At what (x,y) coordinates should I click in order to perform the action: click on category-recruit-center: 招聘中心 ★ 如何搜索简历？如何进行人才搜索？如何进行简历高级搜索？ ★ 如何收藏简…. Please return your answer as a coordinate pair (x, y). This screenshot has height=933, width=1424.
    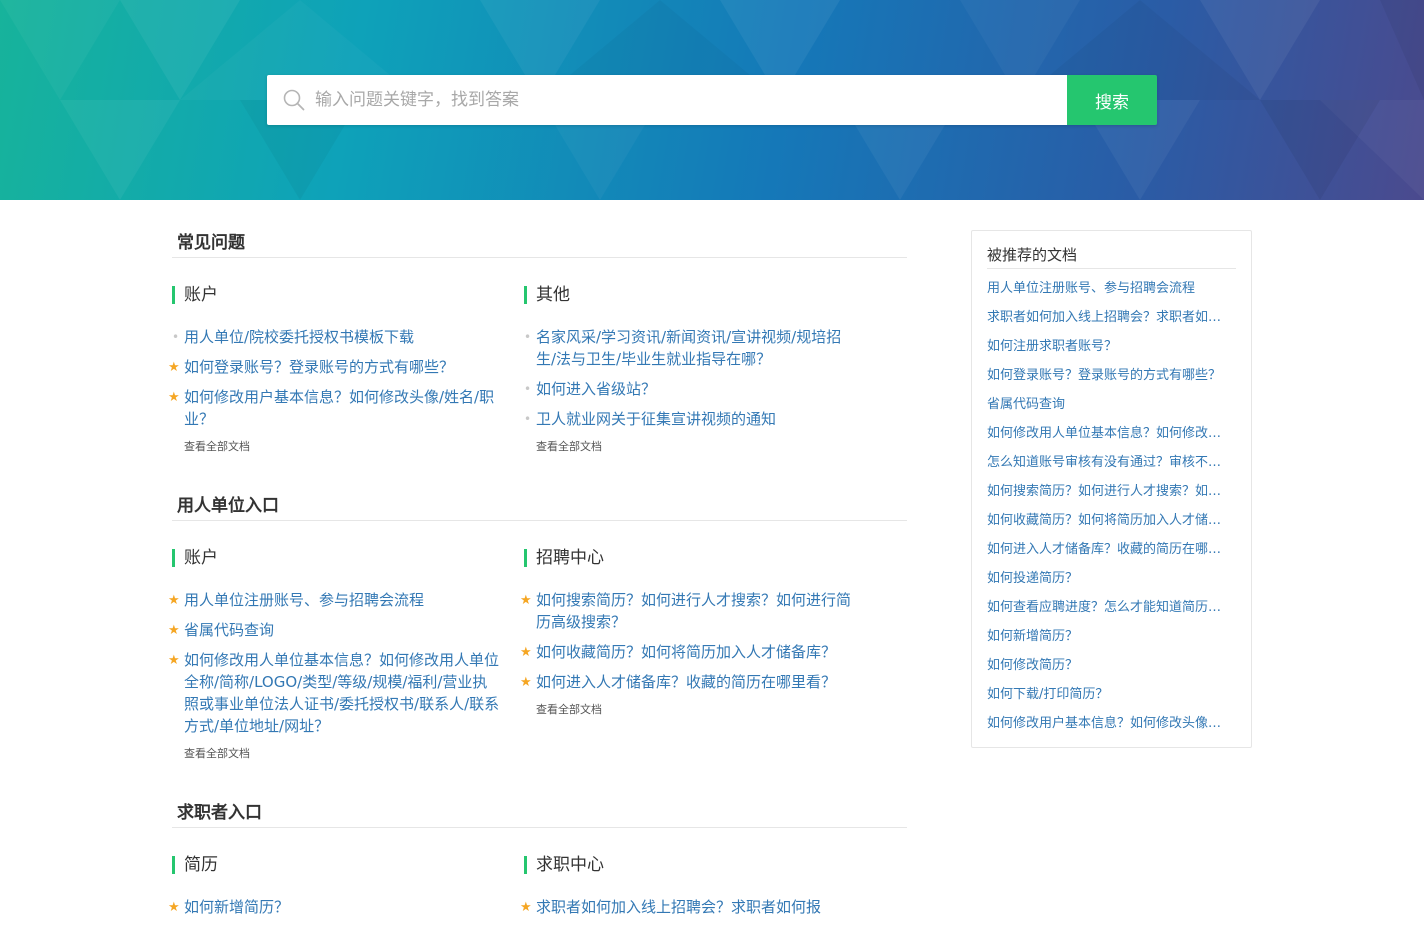
    Looking at the image, I should click on (713, 655).